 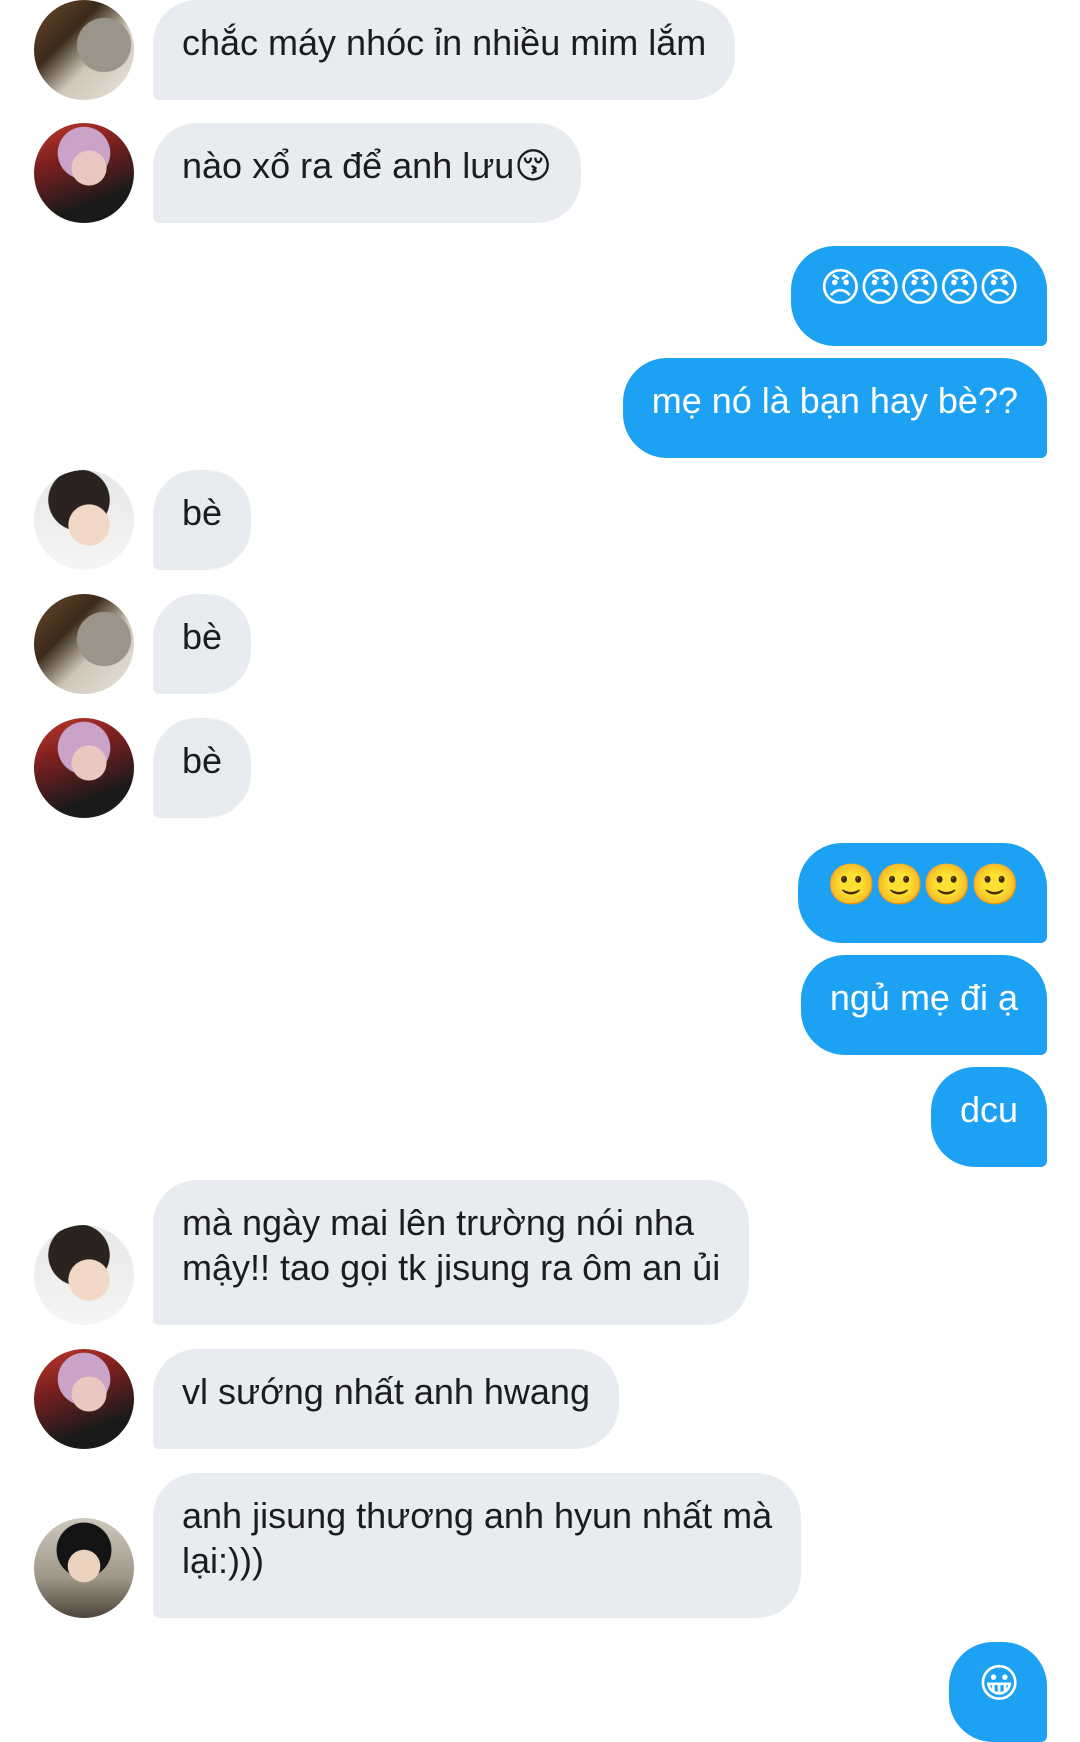 What do you see at coordinates (918, 296) in the screenshot?
I see `message-bubble-outgoing: 😠😠😠😠😠` at bounding box center [918, 296].